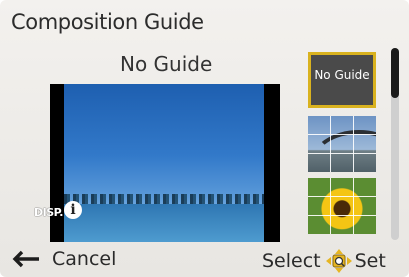  What do you see at coordinates (370, 261) in the screenshot?
I see `set-label: Set` at bounding box center [370, 261].